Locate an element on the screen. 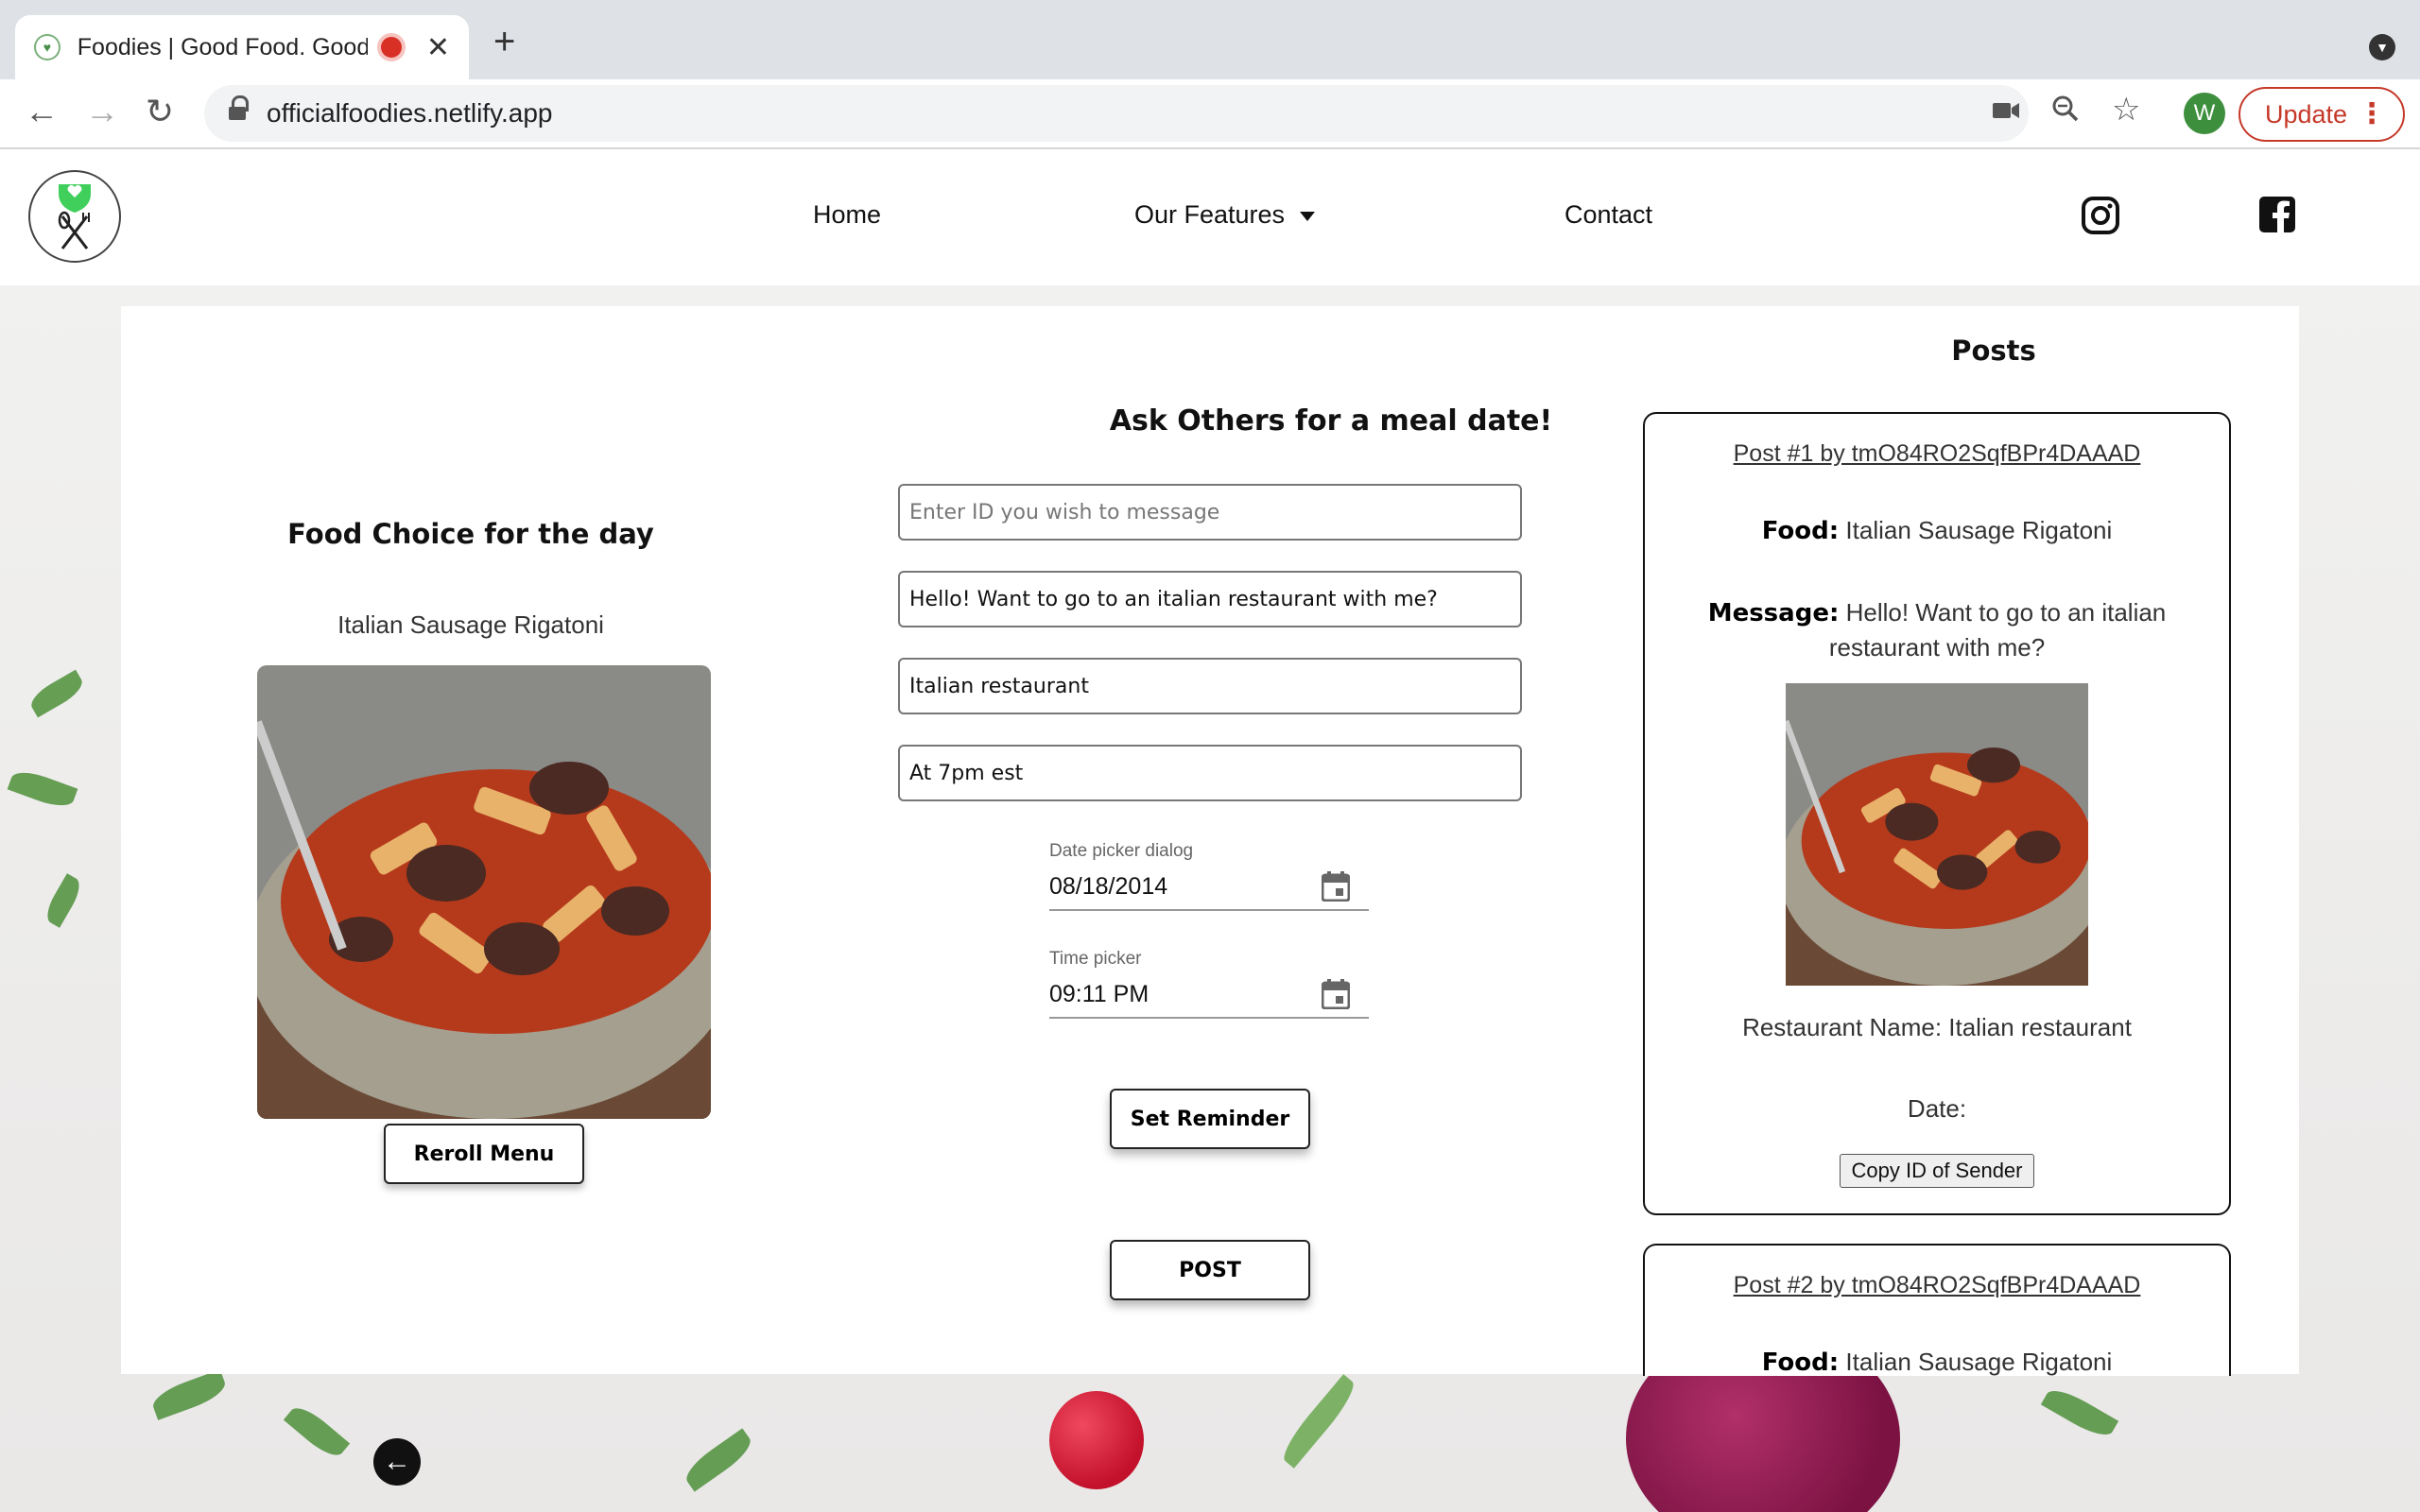  instagram-icon is located at coordinates (2100, 218).